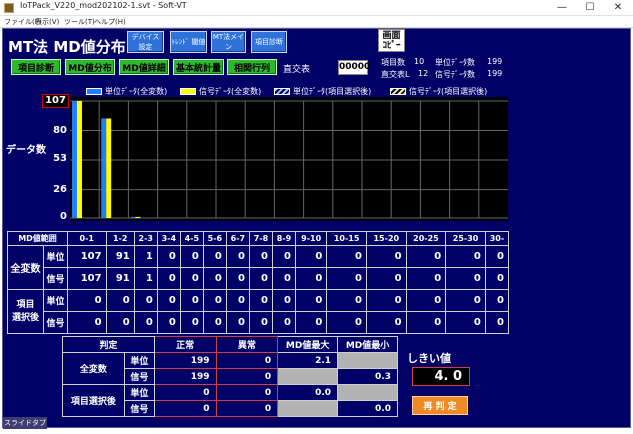  What do you see at coordinates (120, 238) in the screenshot?
I see `range-header-cell: 1-2` at bounding box center [120, 238].